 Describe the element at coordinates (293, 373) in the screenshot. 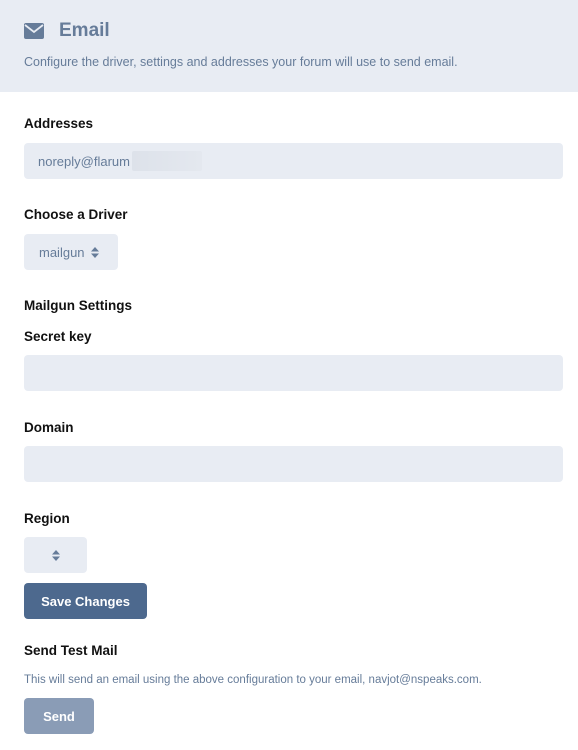

I see `secret-key-input` at that location.